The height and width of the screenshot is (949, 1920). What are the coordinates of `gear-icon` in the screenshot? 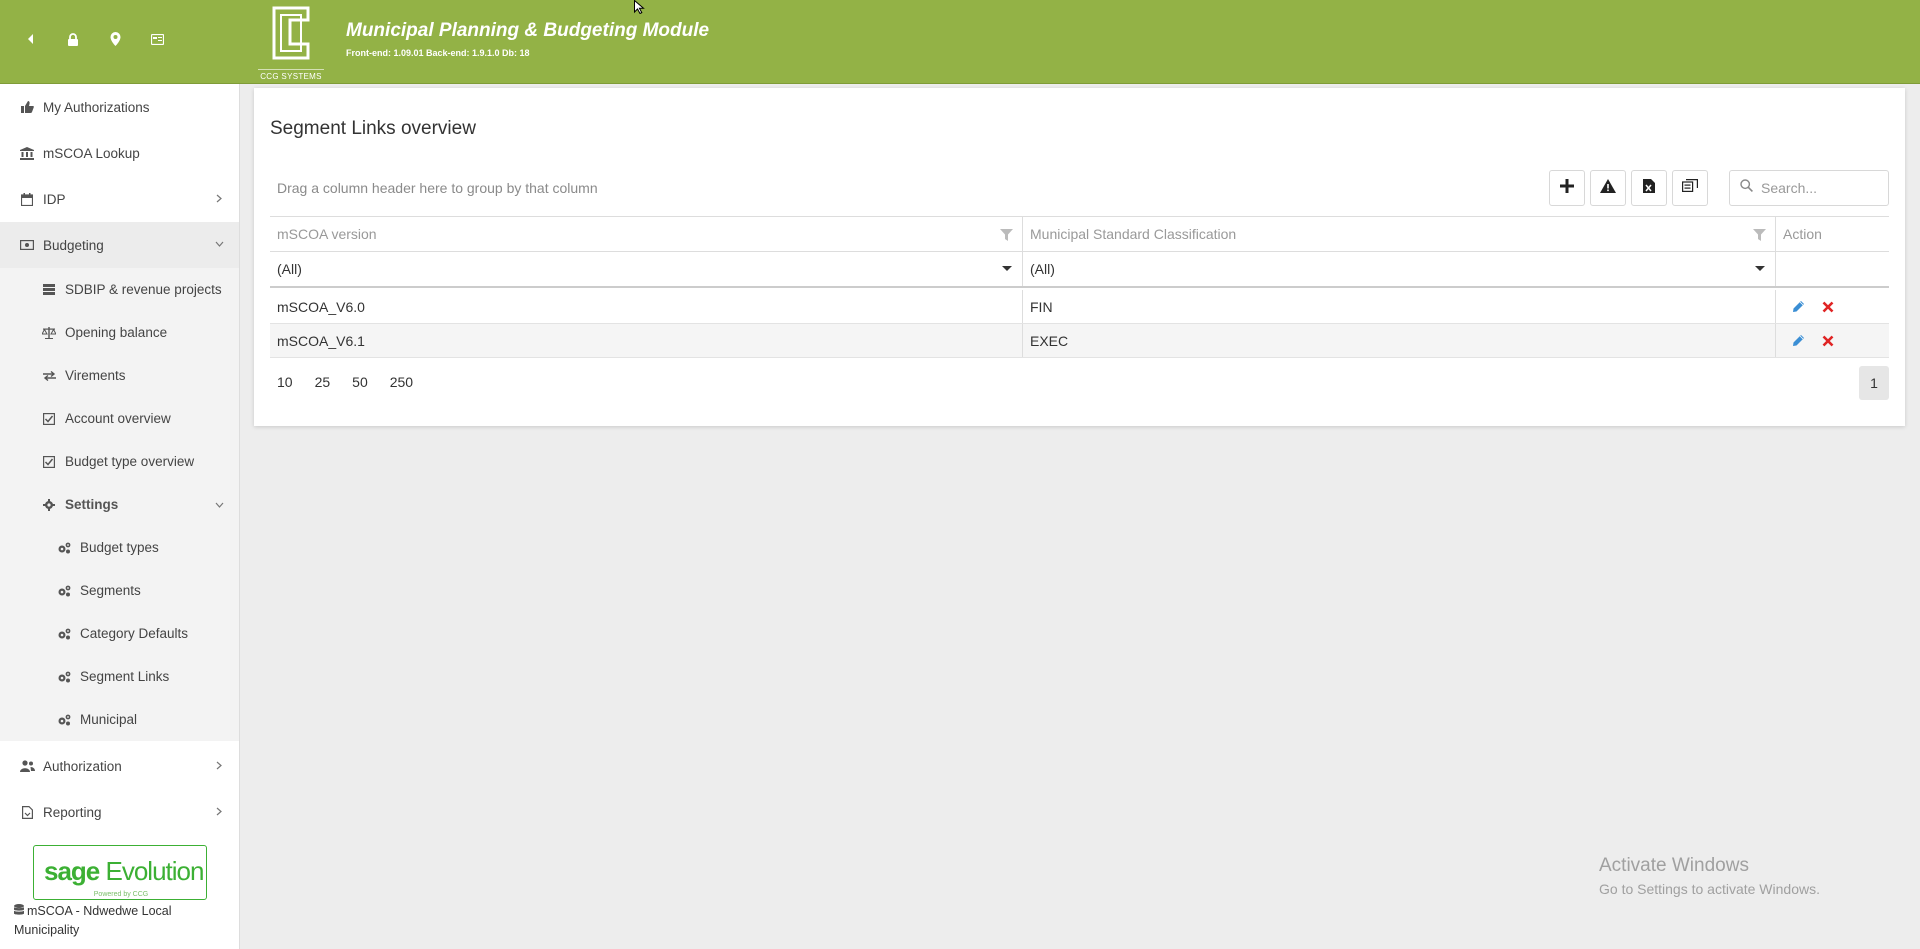 It's located at (49, 505).